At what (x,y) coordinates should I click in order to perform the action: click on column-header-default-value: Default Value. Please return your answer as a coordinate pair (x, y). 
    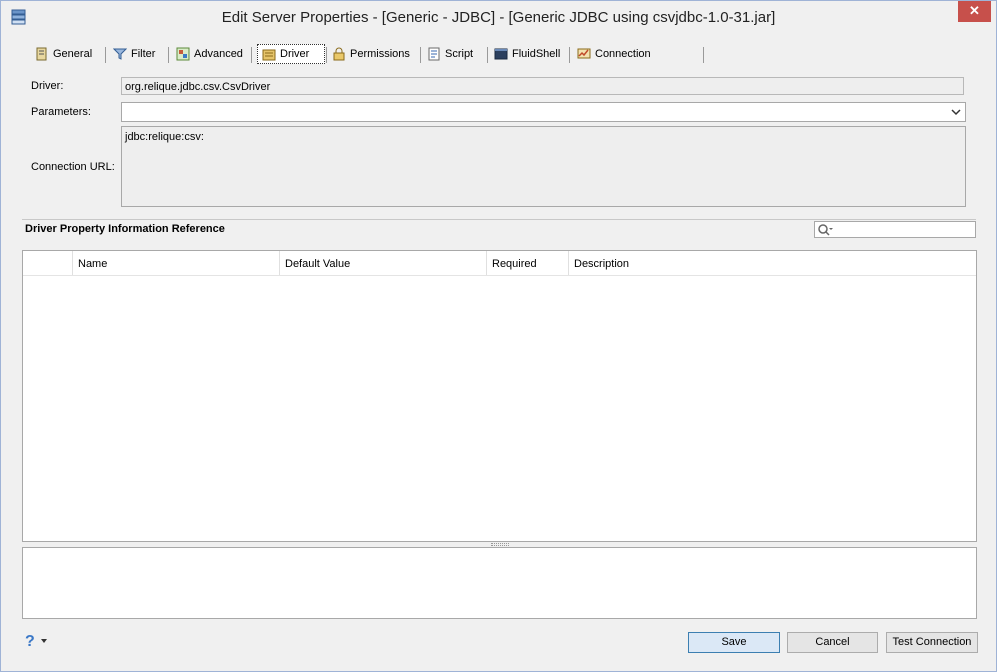
    Looking at the image, I should click on (383, 263).